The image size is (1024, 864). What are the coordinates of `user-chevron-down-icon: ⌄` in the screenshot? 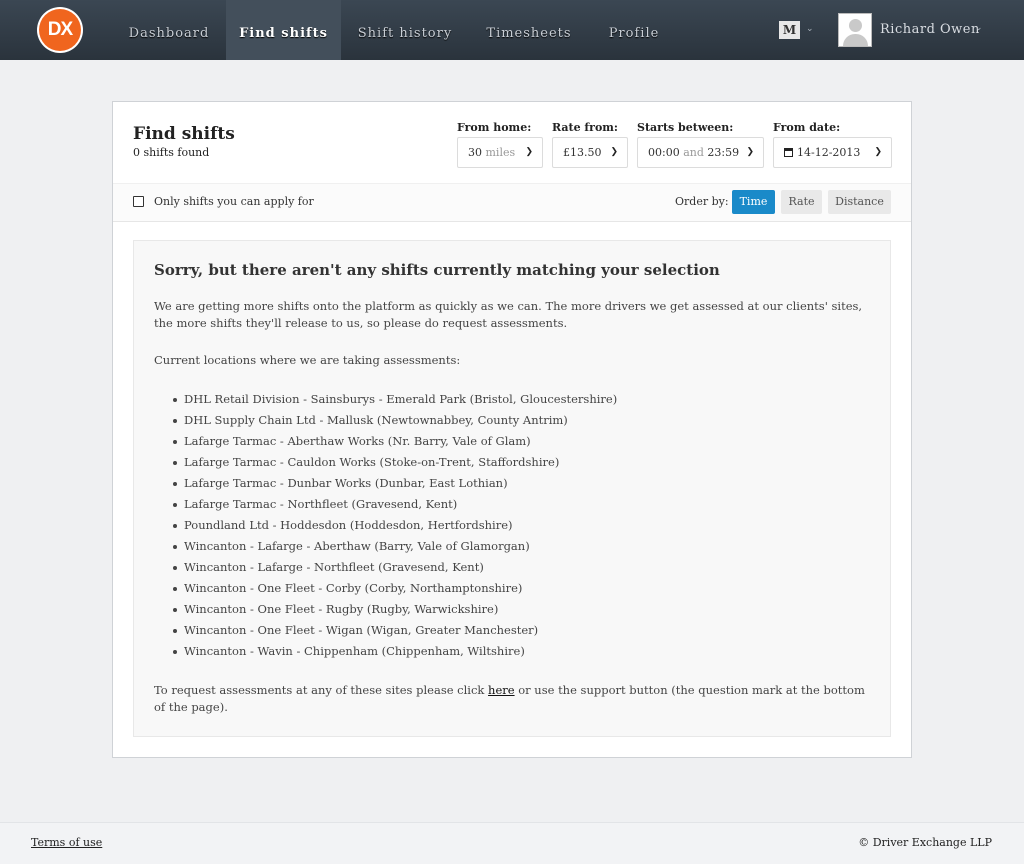 It's located at (979, 28).